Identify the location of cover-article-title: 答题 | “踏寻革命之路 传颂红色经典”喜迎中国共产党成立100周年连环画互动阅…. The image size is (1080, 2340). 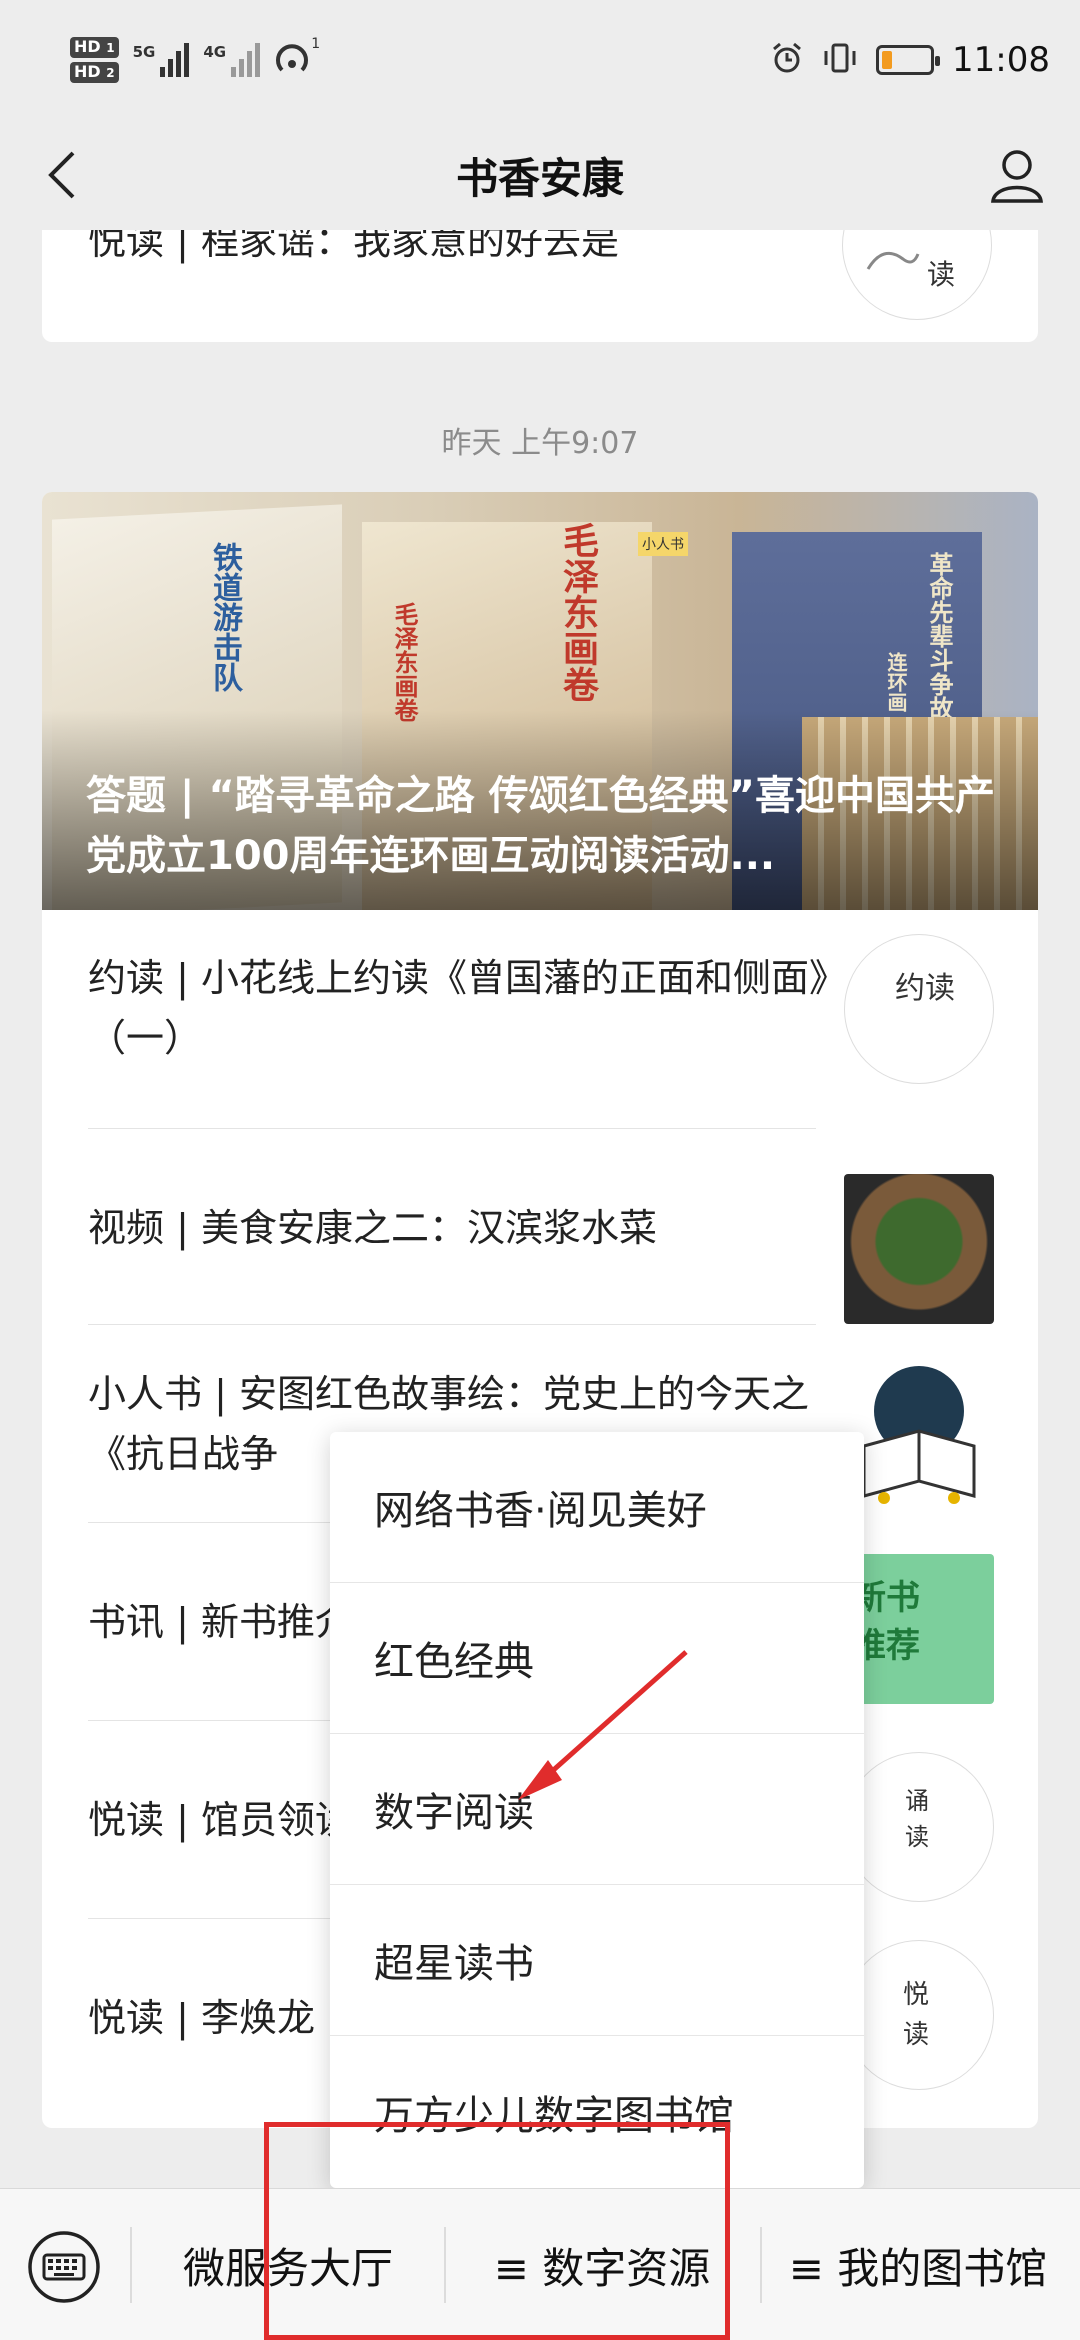
(540, 826).